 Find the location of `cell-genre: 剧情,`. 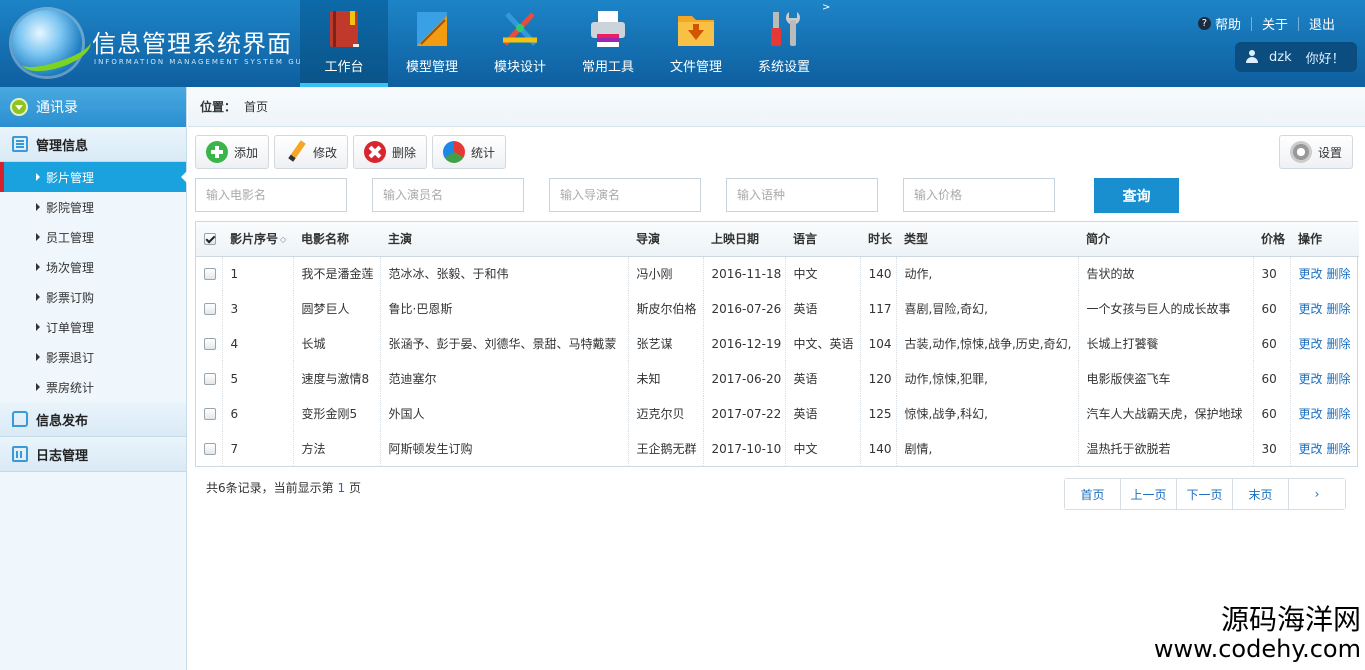

cell-genre: 剧情, is located at coordinates (987, 448).